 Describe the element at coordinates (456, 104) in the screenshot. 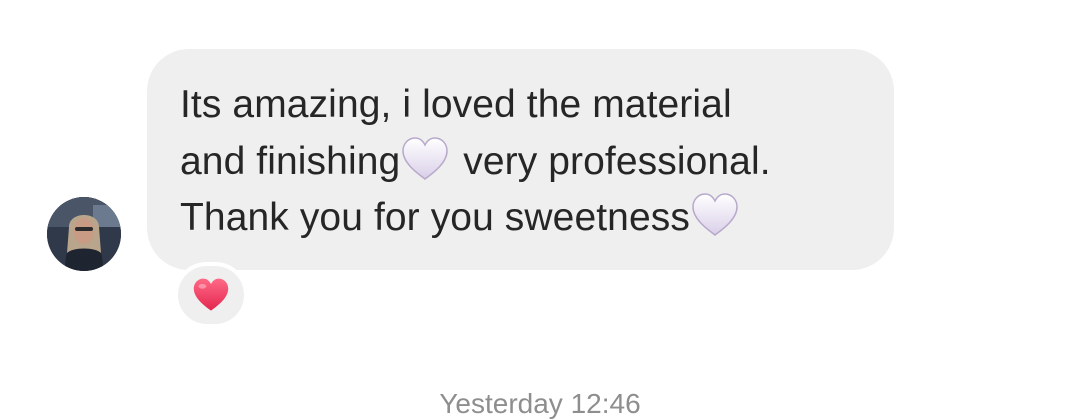

I see `message-line-1: Its amazing, i loved the material` at that location.